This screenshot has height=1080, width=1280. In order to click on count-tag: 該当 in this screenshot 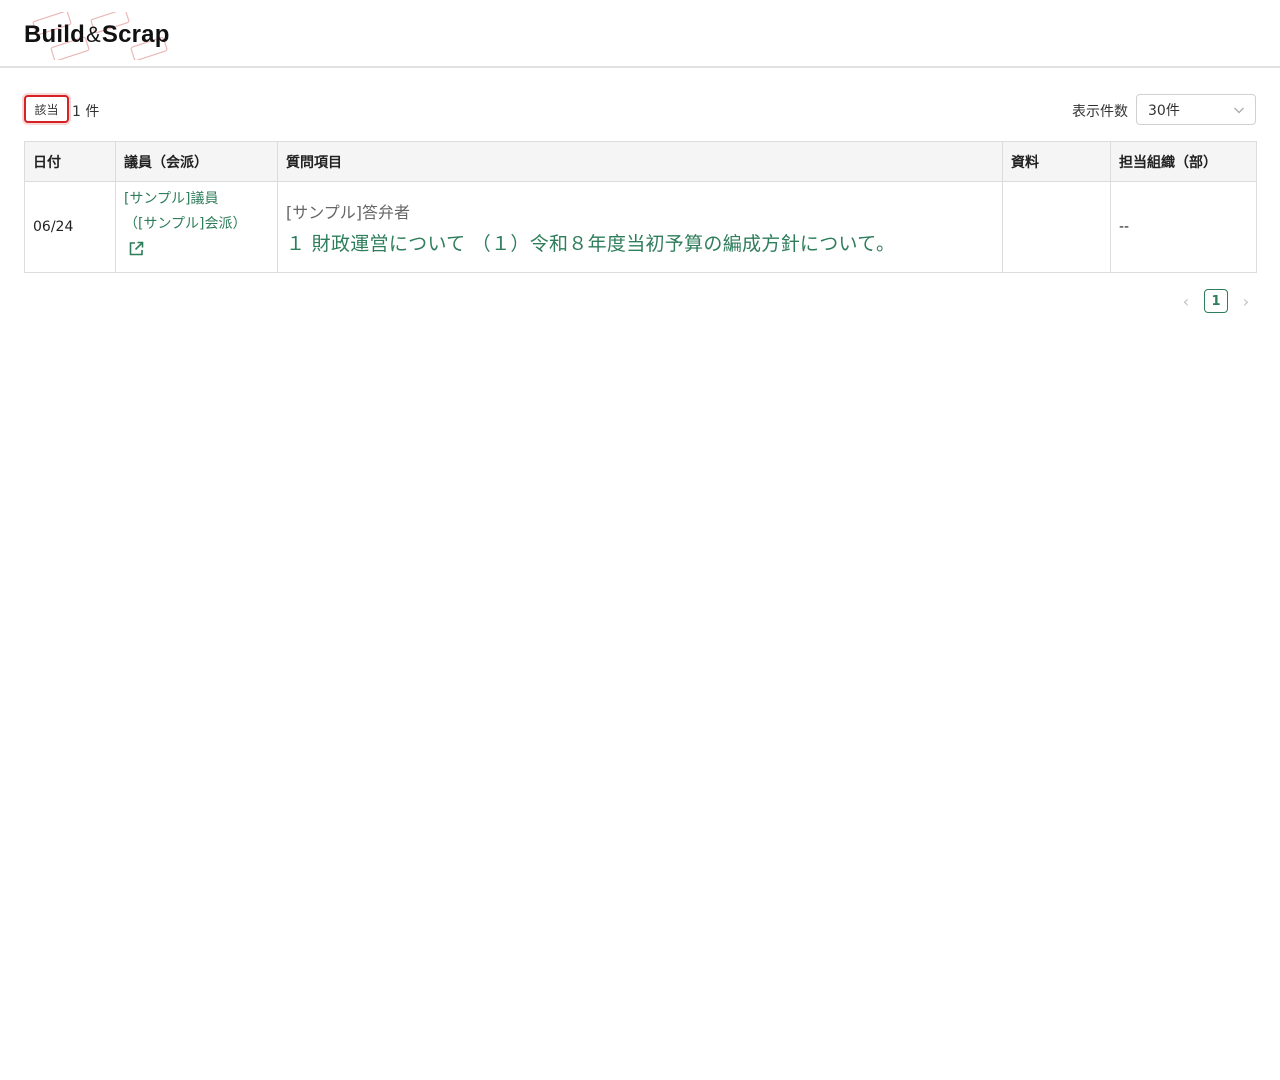, I will do `click(46, 109)`.